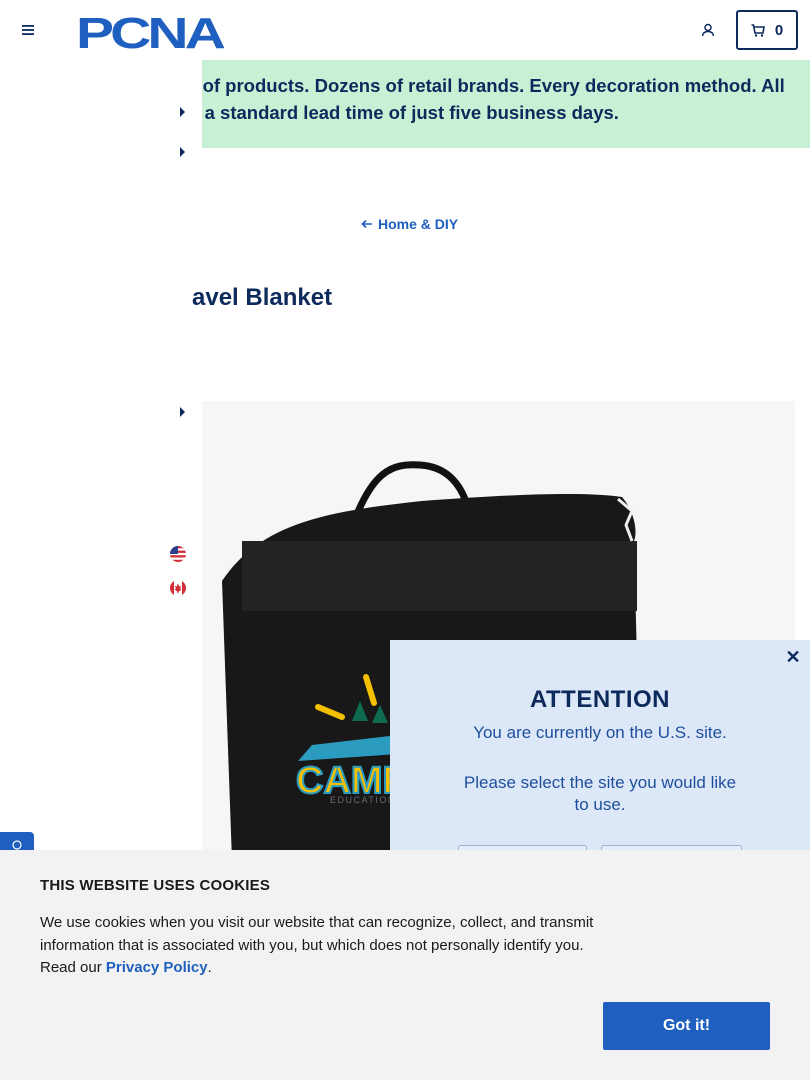 The width and height of the screenshot is (810, 1080). Describe the element at coordinates (17, 845) in the screenshot. I see `accessibility-icon` at that location.